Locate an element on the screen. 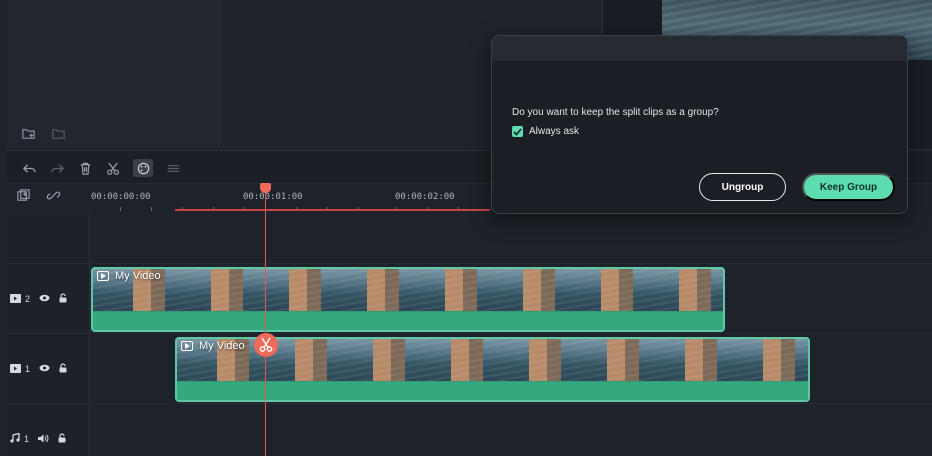 The height and width of the screenshot is (456, 932). clip-thumbnails is located at coordinates (408, 290).